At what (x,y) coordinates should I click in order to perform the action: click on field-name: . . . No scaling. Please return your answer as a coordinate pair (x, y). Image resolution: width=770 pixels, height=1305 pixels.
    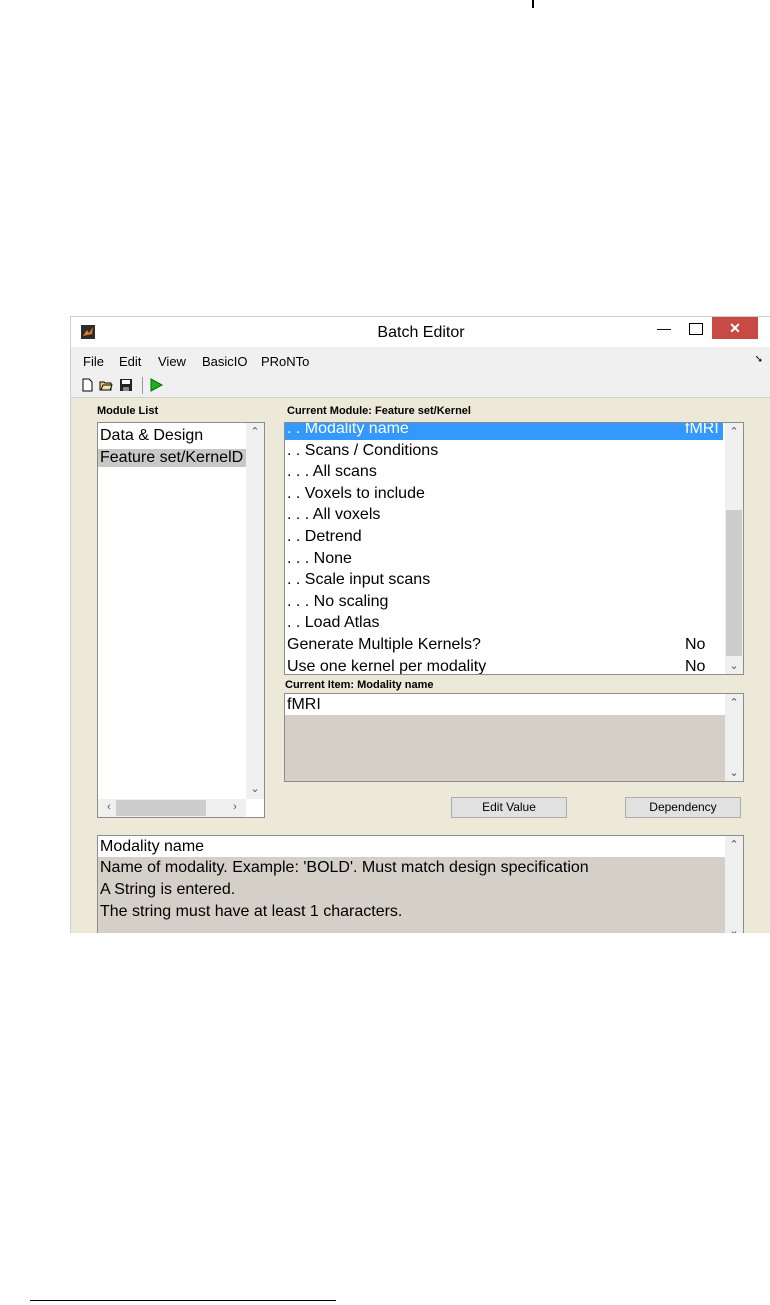
    Looking at the image, I should click on (338, 601).